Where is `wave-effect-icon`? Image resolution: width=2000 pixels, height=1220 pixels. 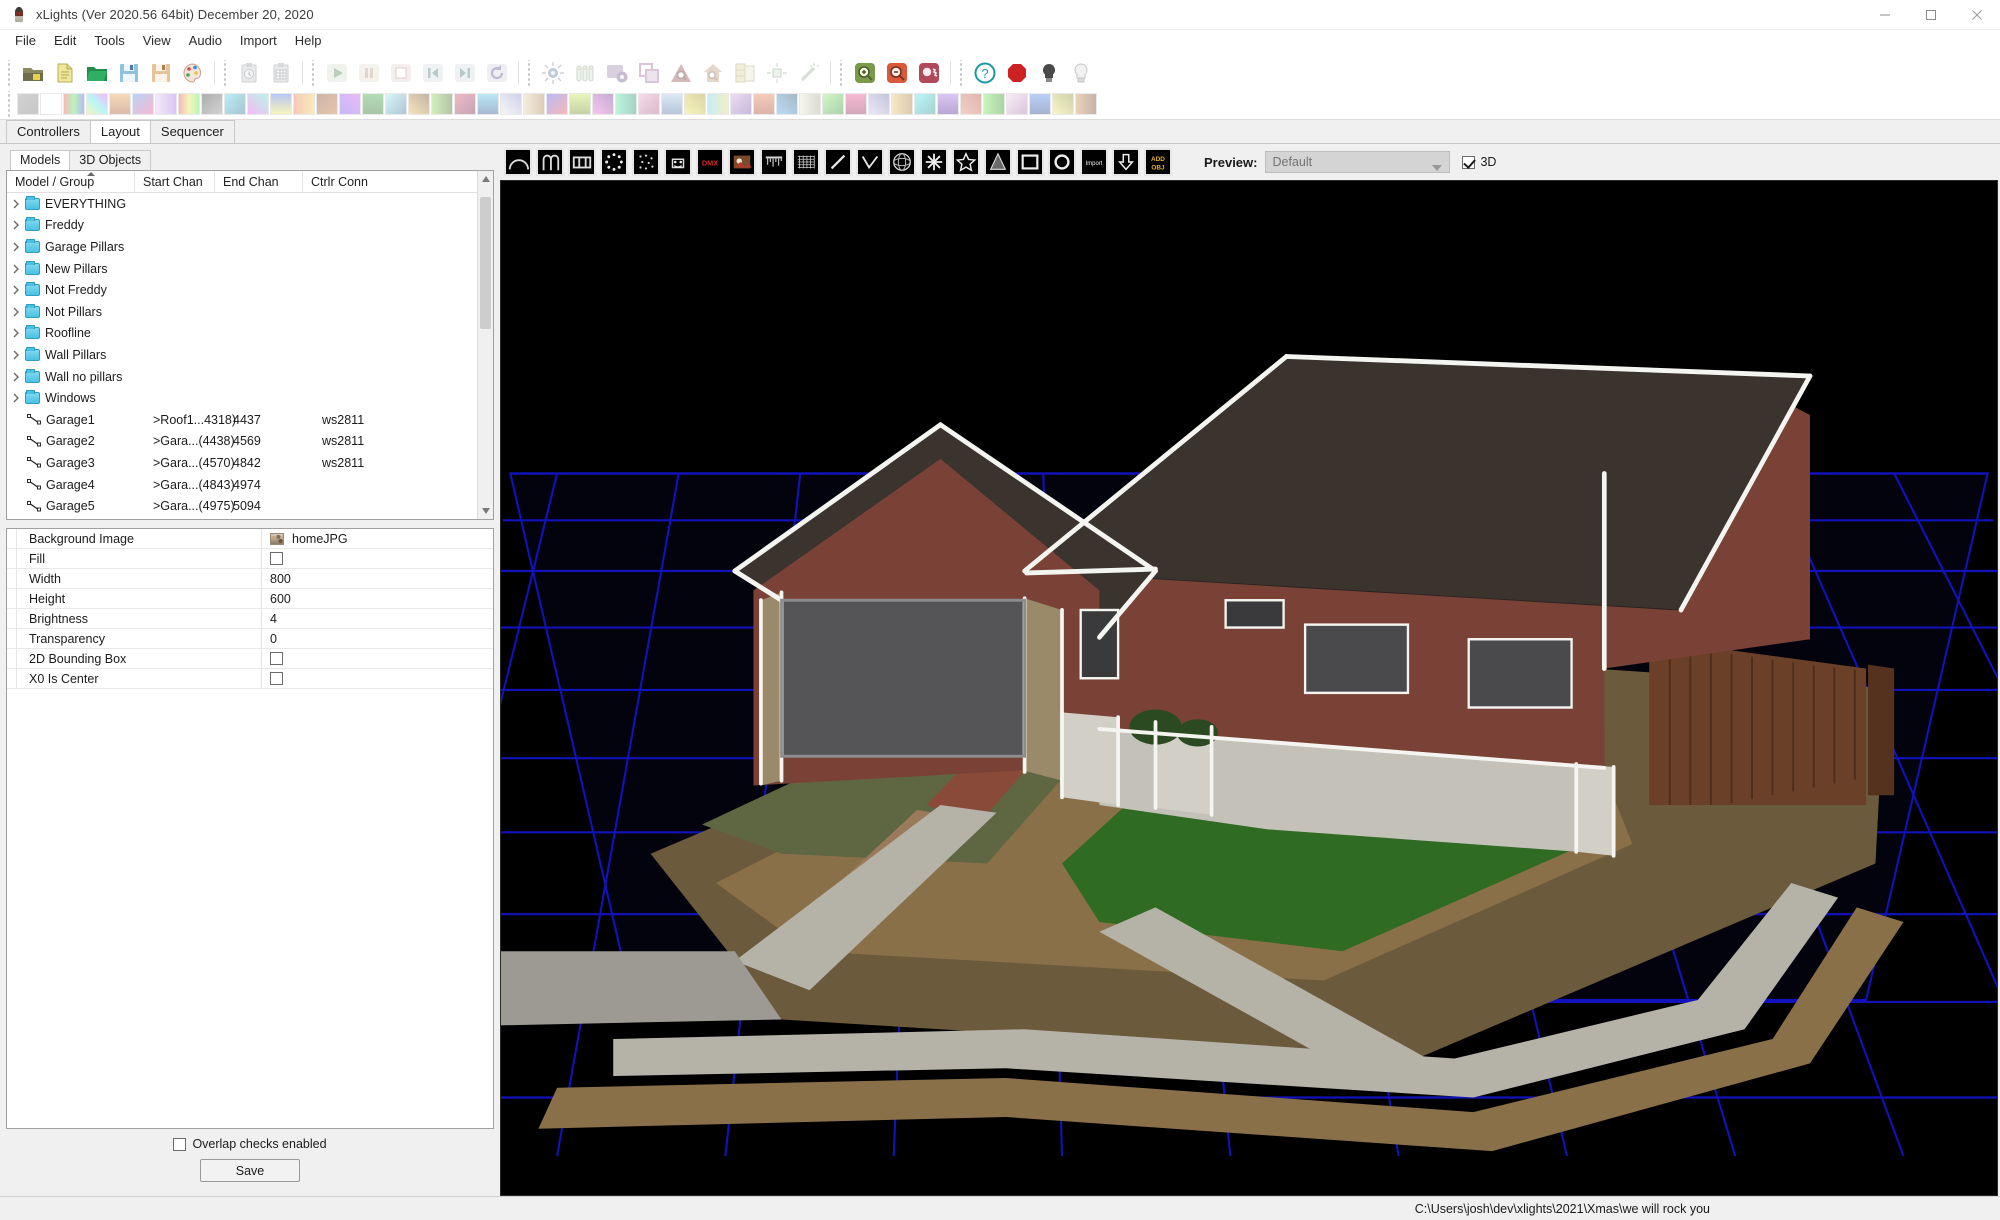 wave-effect-icon is located at coordinates (1086, 104).